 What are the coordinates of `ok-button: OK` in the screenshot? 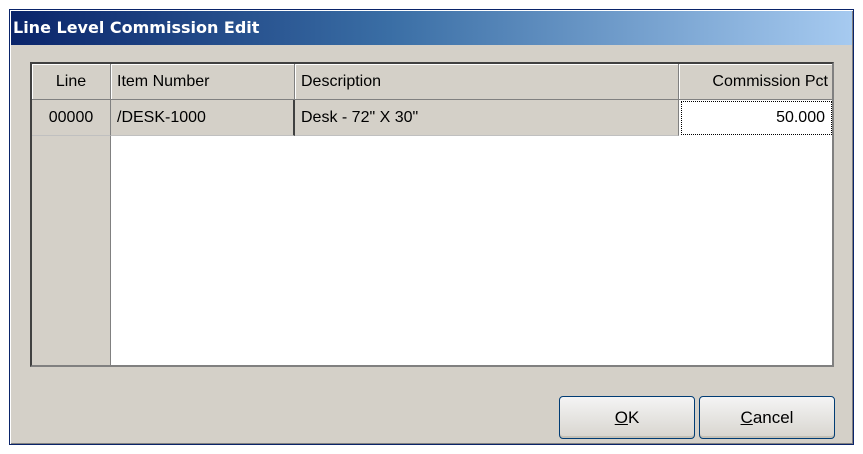 It's located at (627, 417).